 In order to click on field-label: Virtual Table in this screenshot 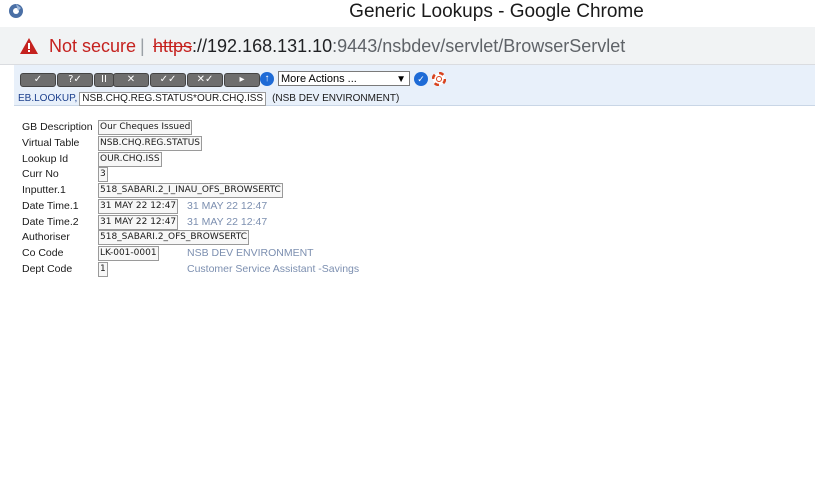, I will do `click(51, 143)`.